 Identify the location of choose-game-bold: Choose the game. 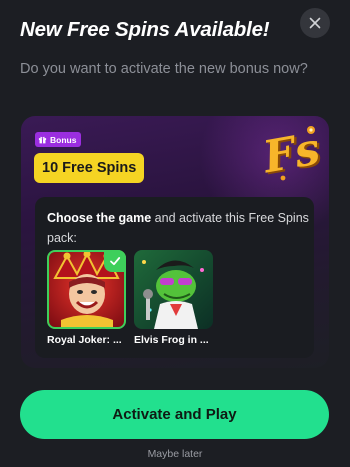
(99, 218).